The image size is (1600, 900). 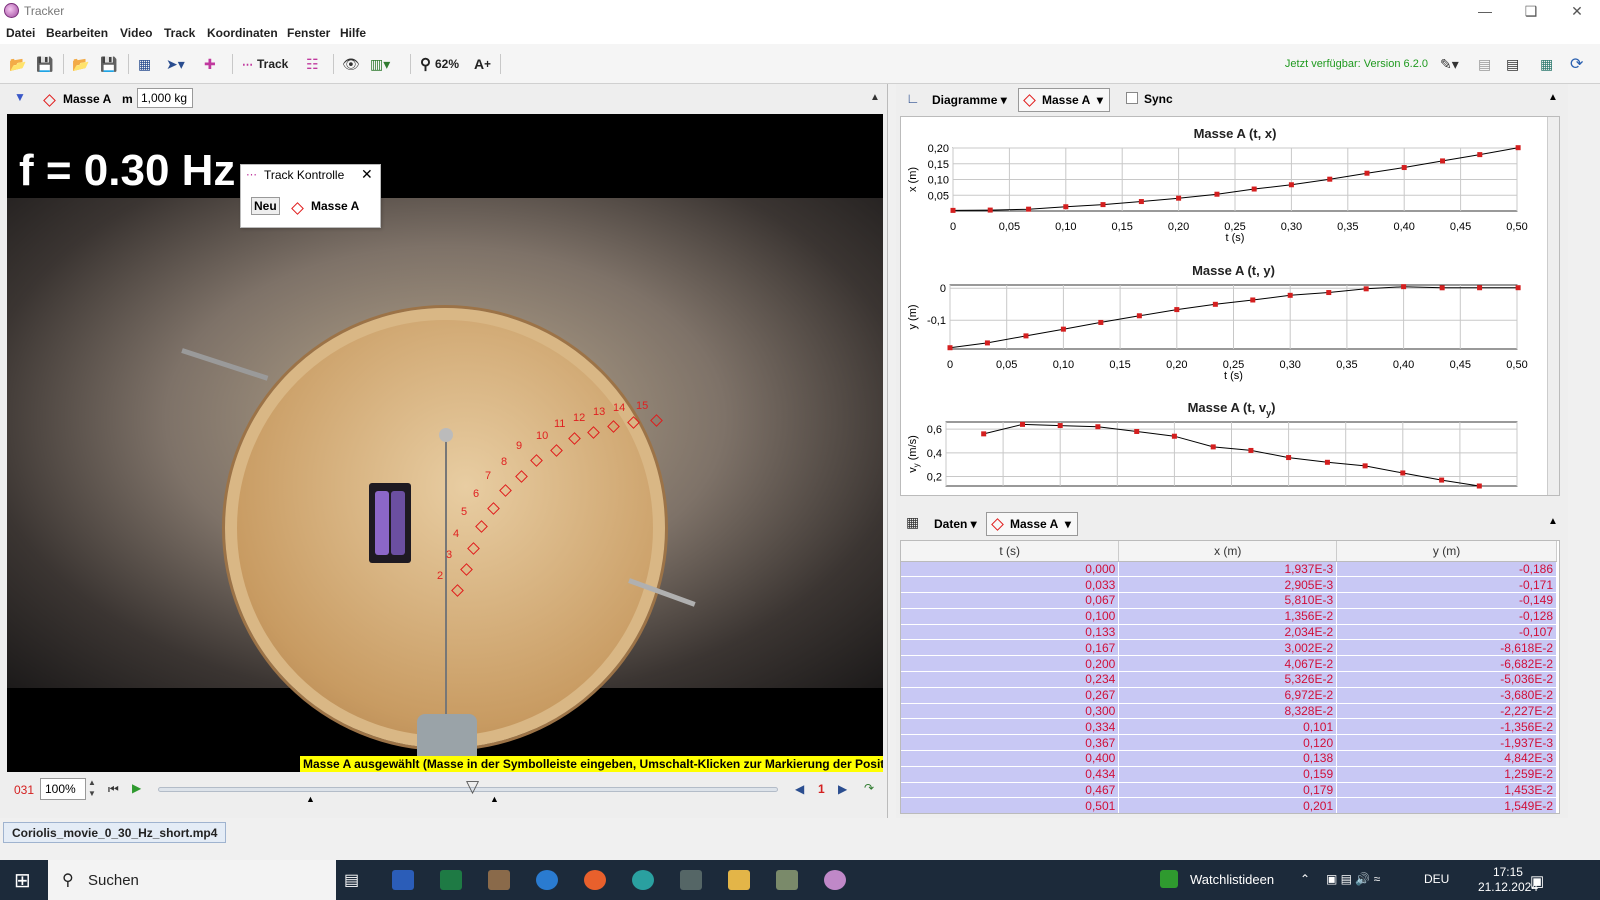 I want to click on slider-thumb: ▽, so click(x=472, y=787).